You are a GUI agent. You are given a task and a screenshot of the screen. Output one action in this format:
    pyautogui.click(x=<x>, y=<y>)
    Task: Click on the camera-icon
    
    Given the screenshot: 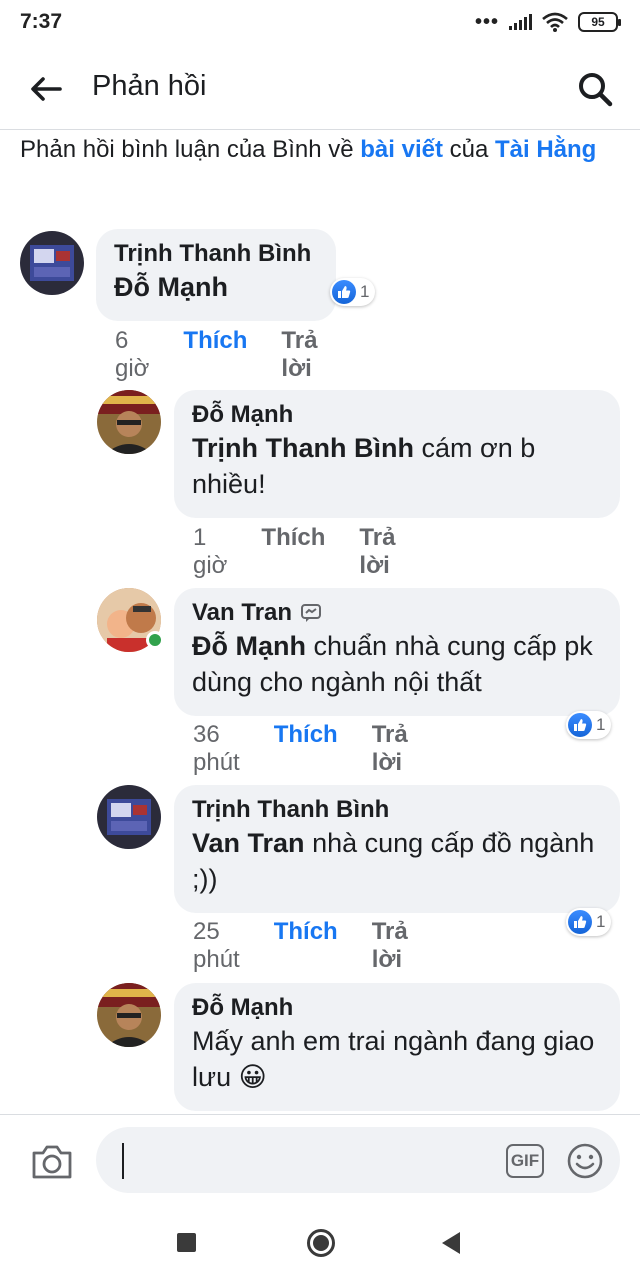 What is the action you would take?
    pyautogui.click(x=52, y=1162)
    